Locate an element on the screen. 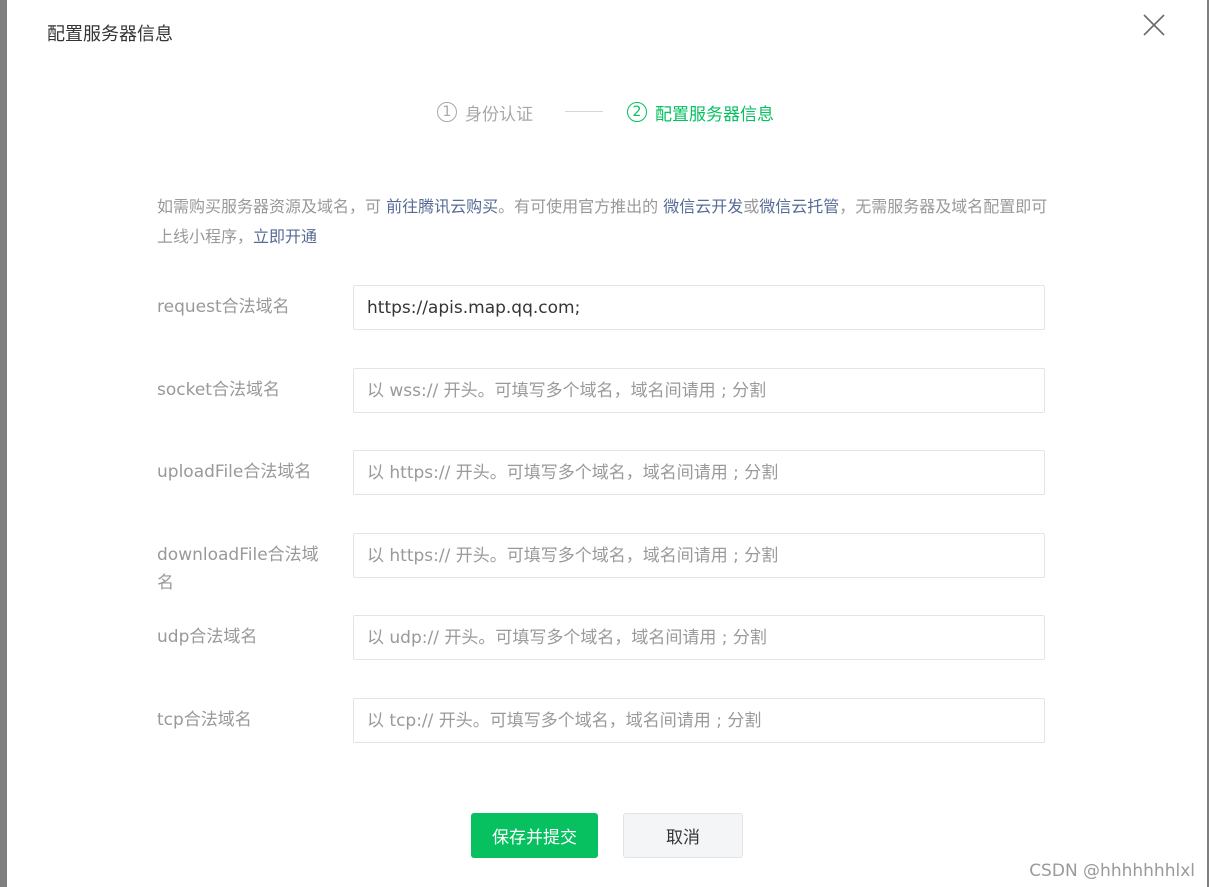 The width and height of the screenshot is (1209, 887). step-label-1: 身份认证 is located at coordinates (499, 114).